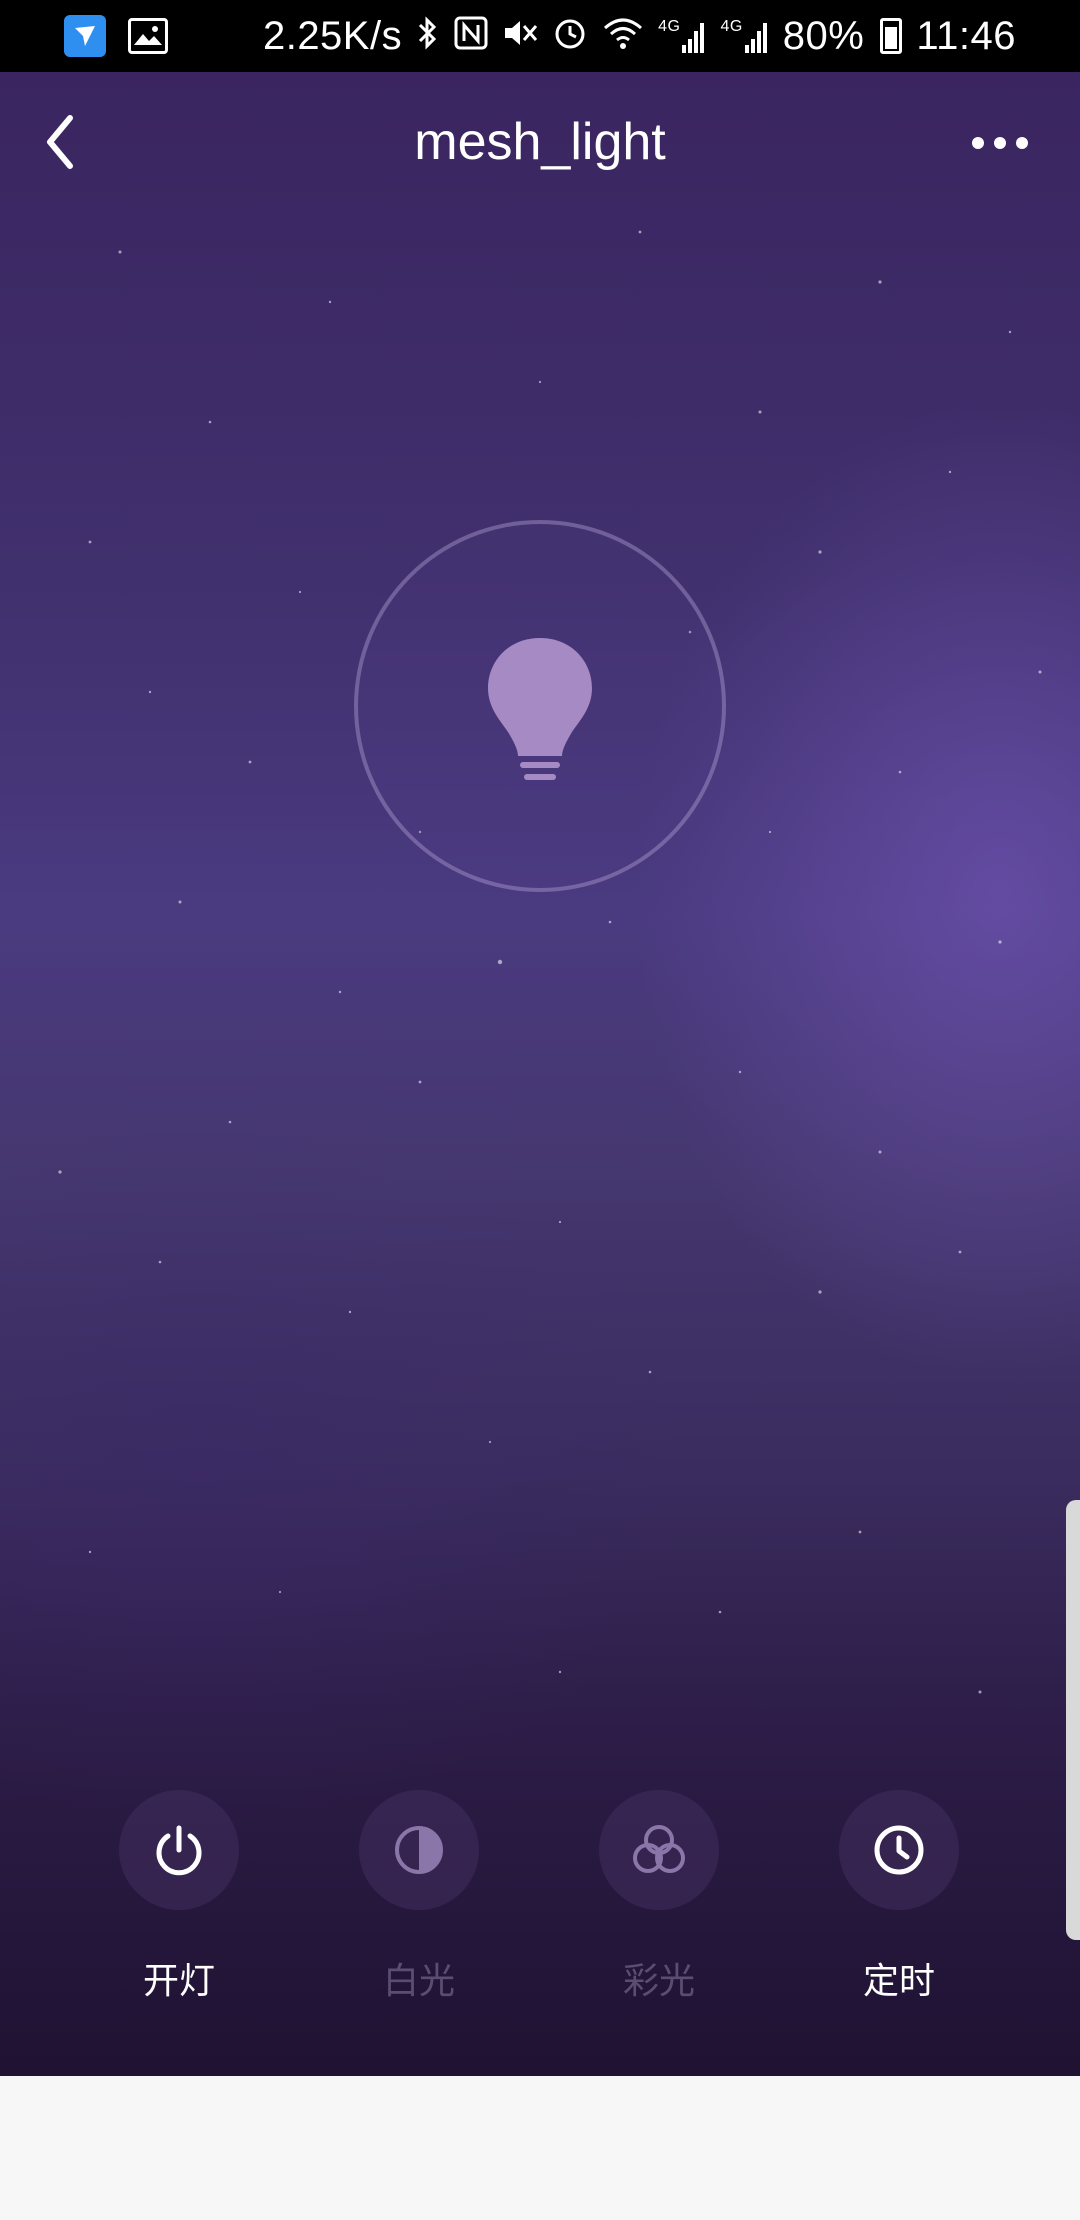 This screenshot has height=2220, width=1080. Describe the element at coordinates (682, 36) in the screenshot. I see `signal-icon: 4G` at that location.